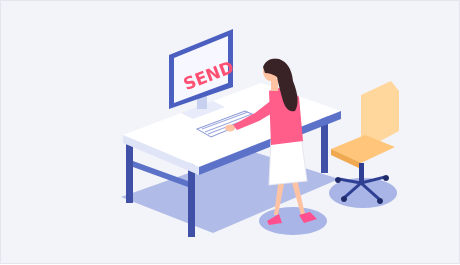  Describe the element at coordinates (230, 128) in the screenshot. I see `person-hand` at that location.